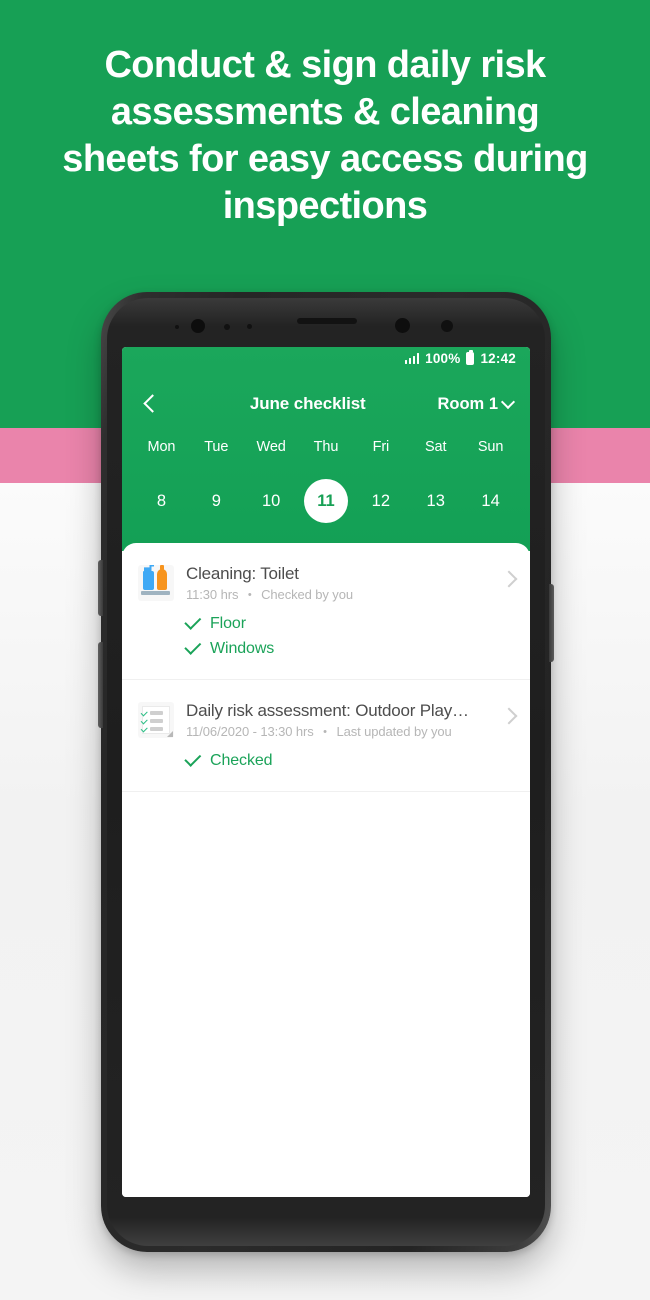 The height and width of the screenshot is (1300, 650). I want to click on task-meta: 11:30 hrs • Checked by you, so click(342, 594).